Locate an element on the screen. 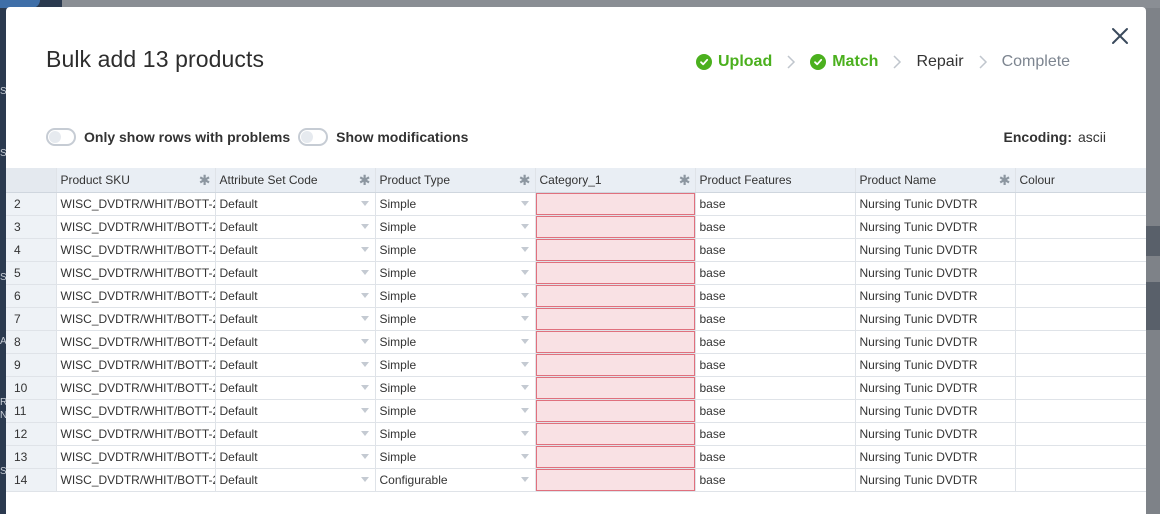 The width and height of the screenshot is (1160, 514). close-icon is located at coordinates (1120, 36).